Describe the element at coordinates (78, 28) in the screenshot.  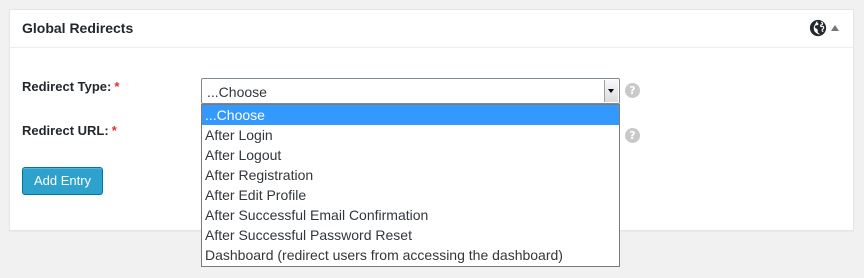
I see `panel-title: Global Redirects` at that location.